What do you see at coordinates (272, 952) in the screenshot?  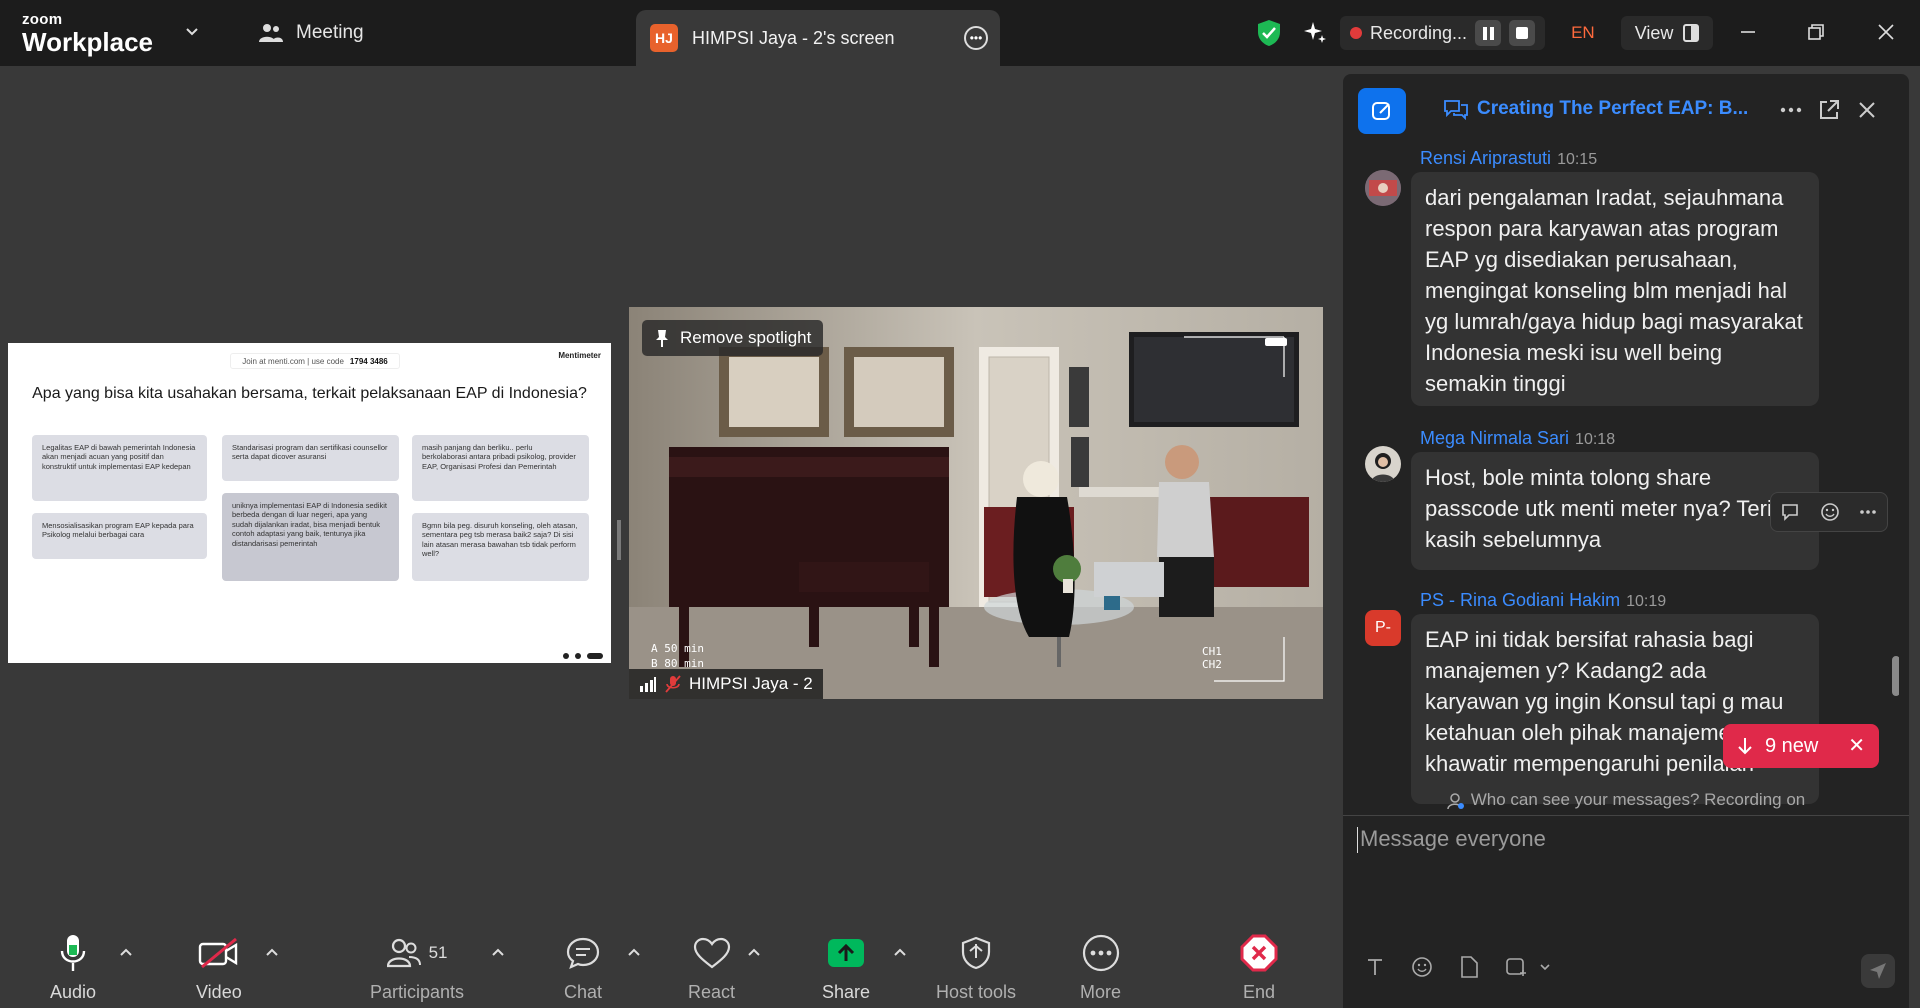 I see `video-options-chevron-icon` at bounding box center [272, 952].